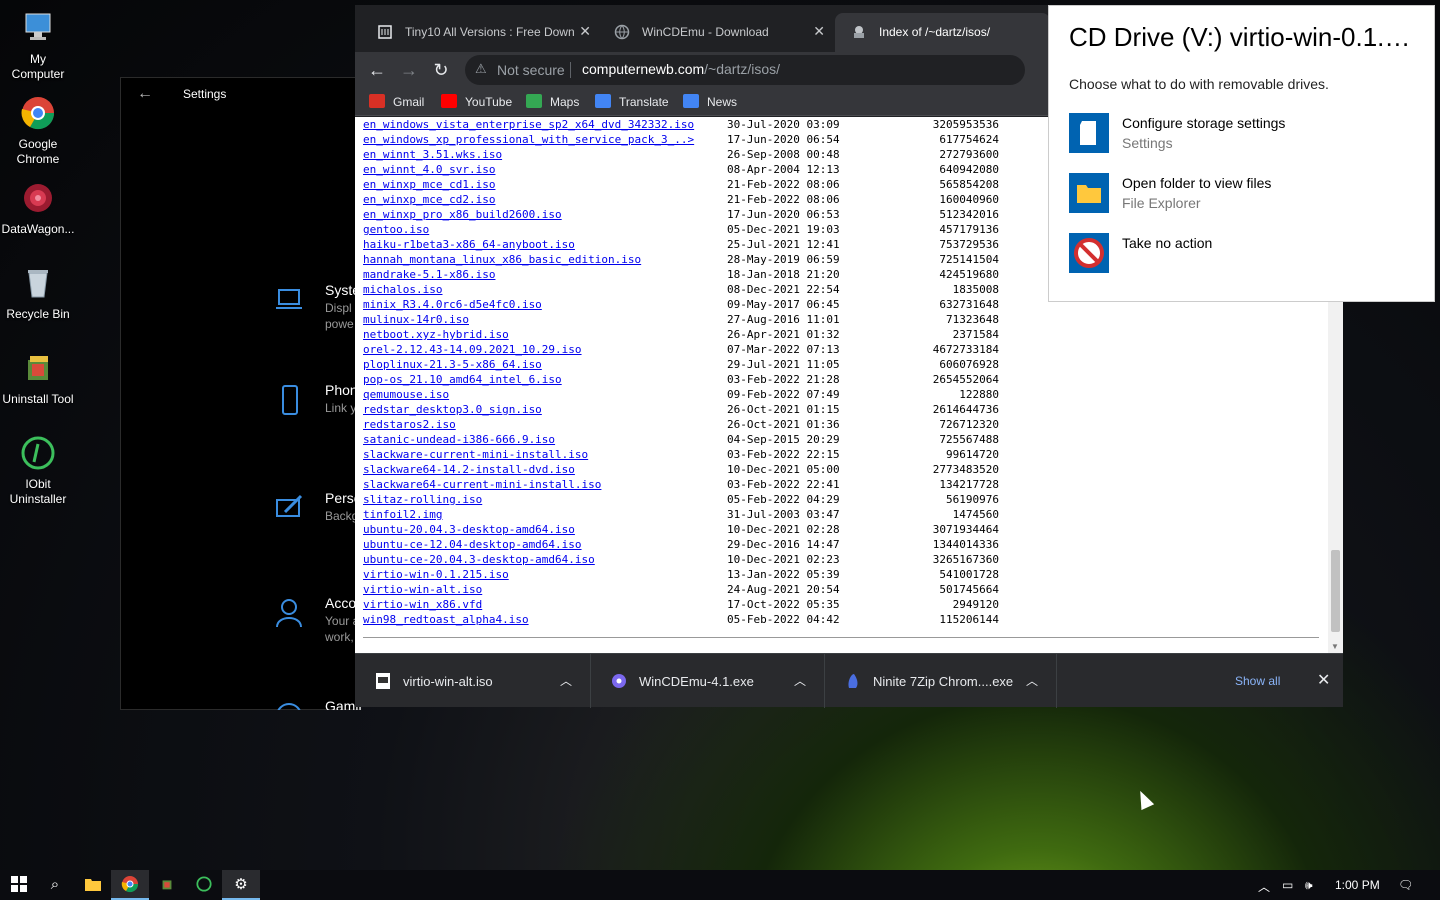 This screenshot has height=900, width=1440. I want to click on file-size: 606076928, so click(969, 364).